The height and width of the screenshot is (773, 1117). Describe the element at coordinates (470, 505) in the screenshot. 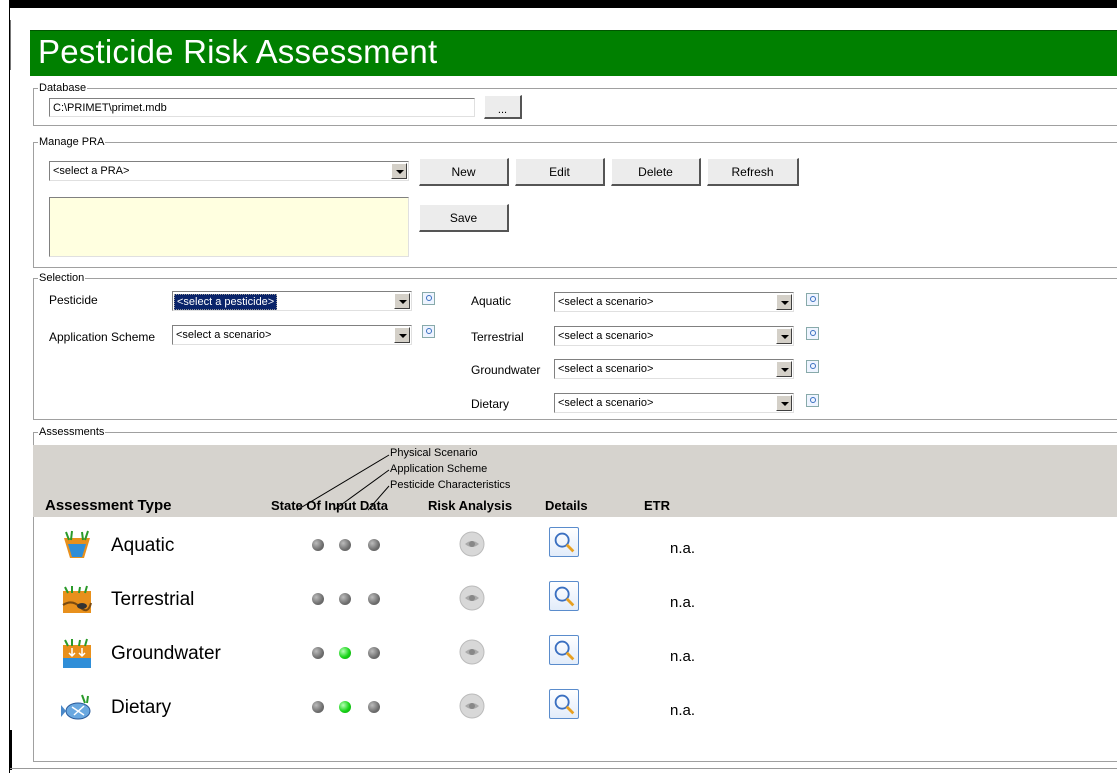

I see `header-risk-analysis: Risk Analysis` at that location.